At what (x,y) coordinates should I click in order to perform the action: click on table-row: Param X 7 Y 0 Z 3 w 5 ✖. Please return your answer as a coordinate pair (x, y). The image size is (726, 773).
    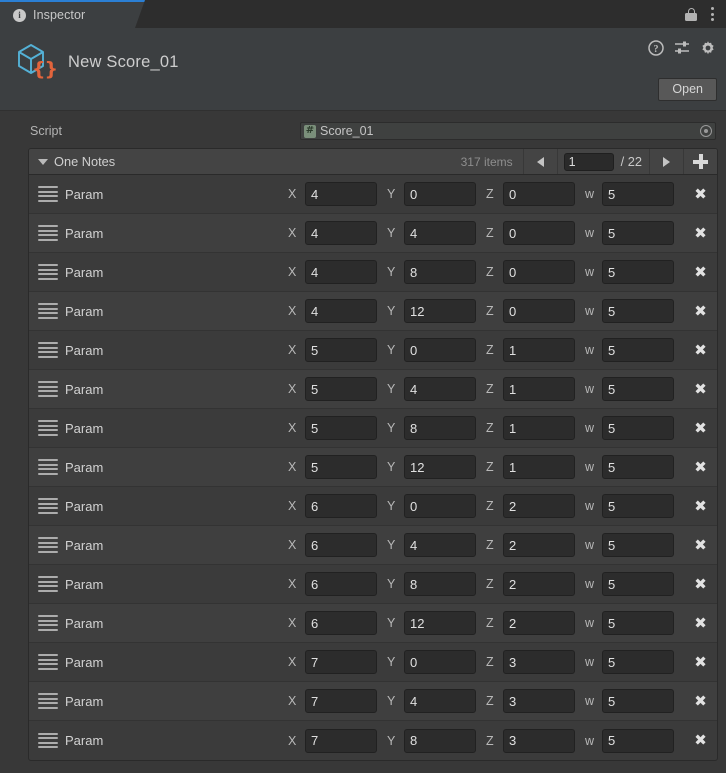
    Looking at the image, I should click on (373, 662).